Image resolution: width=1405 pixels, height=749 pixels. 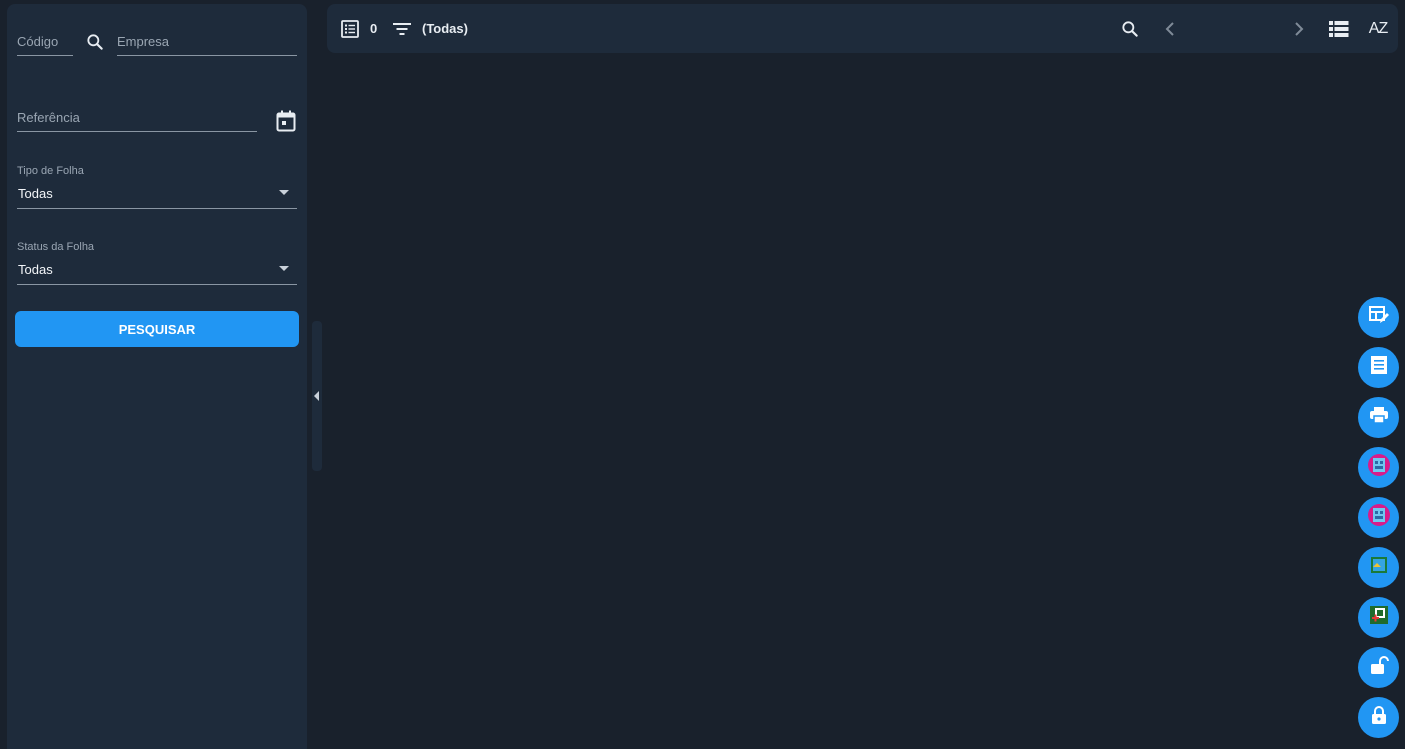 What do you see at coordinates (157, 208) in the screenshot?
I see `tipo-folha-underline` at bounding box center [157, 208].